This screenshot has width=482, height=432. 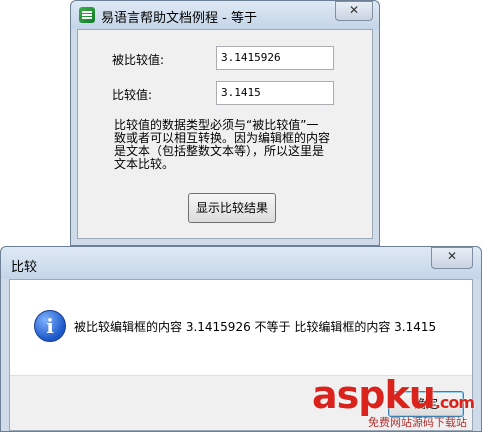 What do you see at coordinates (144, 164) in the screenshot?
I see `note-line: 文本比较。` at bounding box center [144, 164].